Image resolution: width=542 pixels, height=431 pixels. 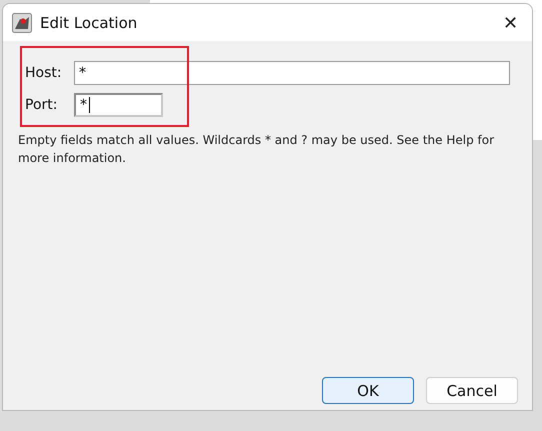 I want to click on field-label: Port:, so click(x=41, y=105).